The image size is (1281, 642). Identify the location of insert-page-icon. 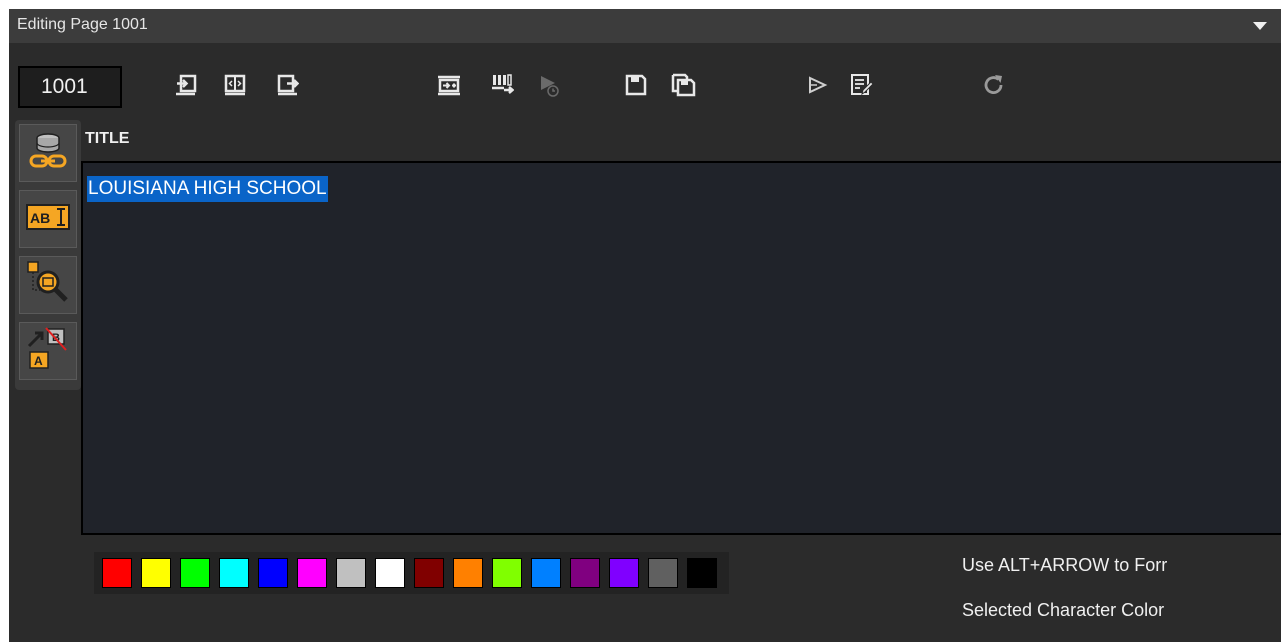
(449, 85).